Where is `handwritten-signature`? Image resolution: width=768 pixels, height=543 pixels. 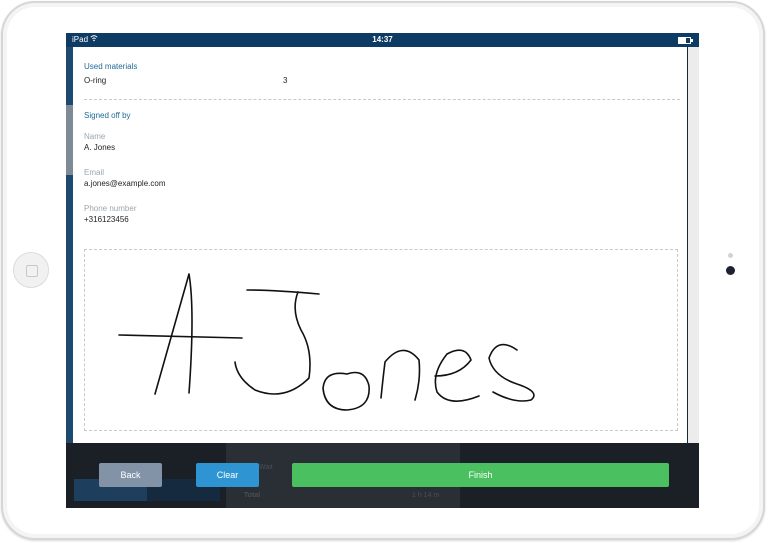 handwritten-signature is located at coordinates (326, 342).